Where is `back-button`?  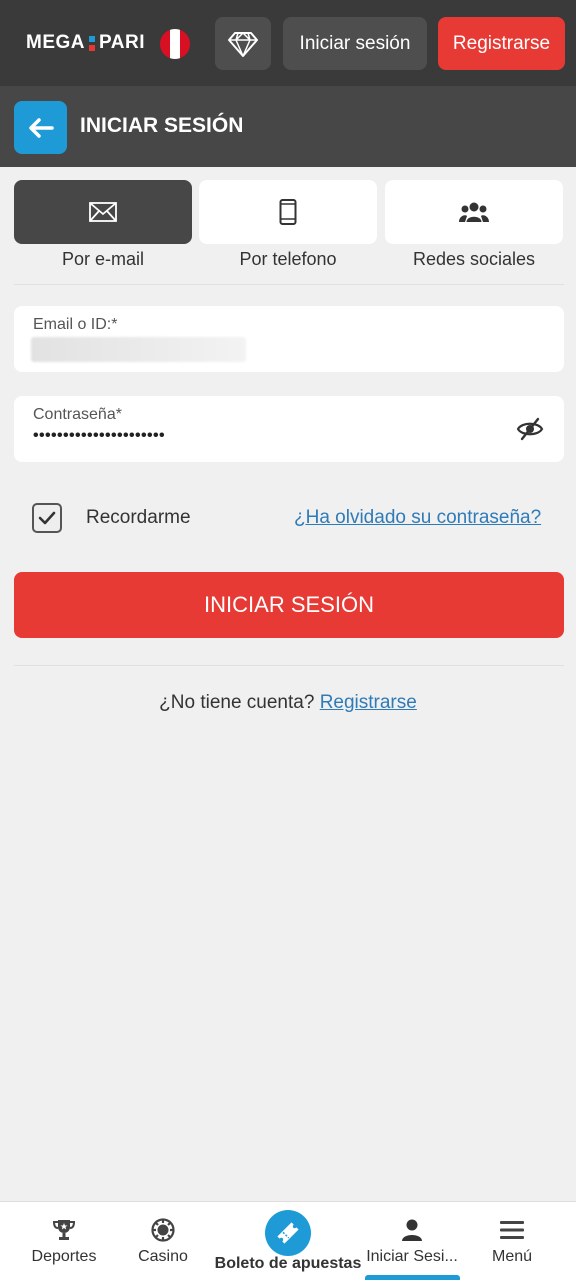
back-button is located at coordinates (40, 127).